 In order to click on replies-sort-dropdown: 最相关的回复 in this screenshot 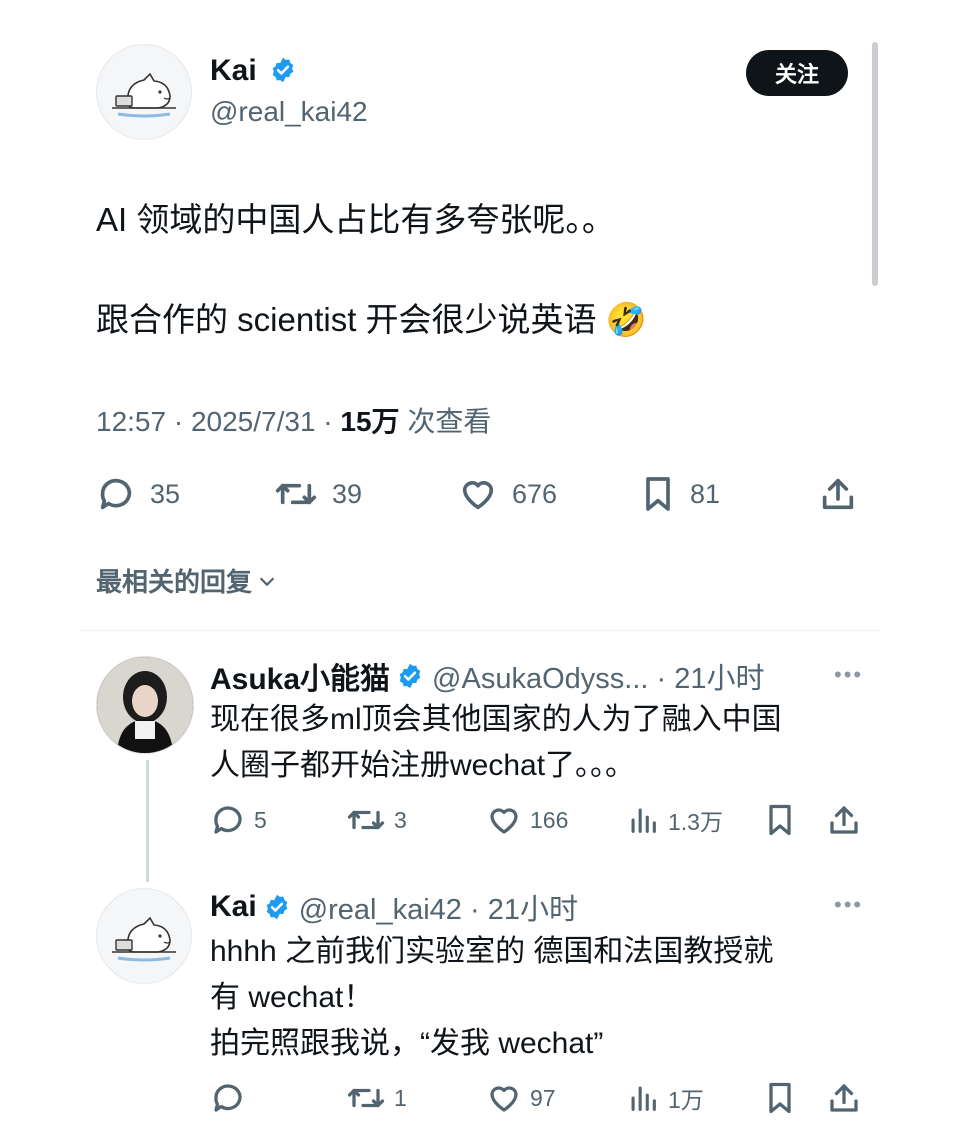, I will do `click(187, 580)`.